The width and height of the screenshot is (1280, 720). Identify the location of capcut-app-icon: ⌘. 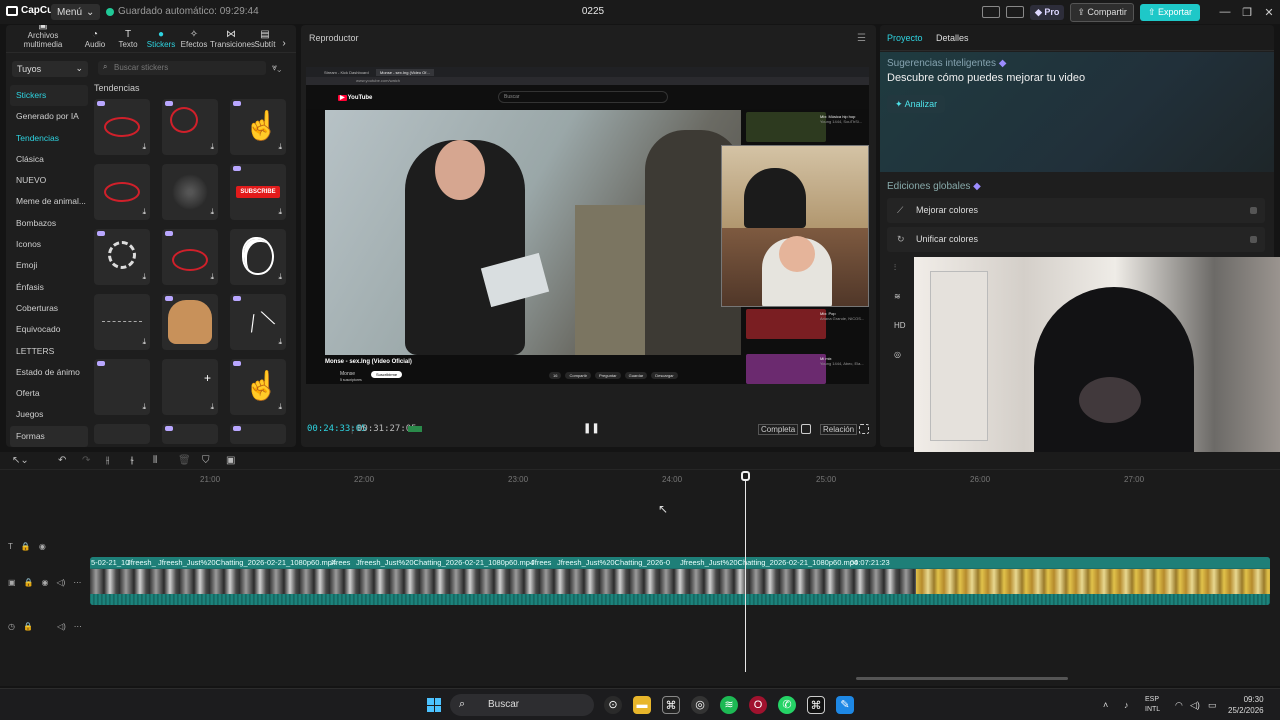
(671, 705).